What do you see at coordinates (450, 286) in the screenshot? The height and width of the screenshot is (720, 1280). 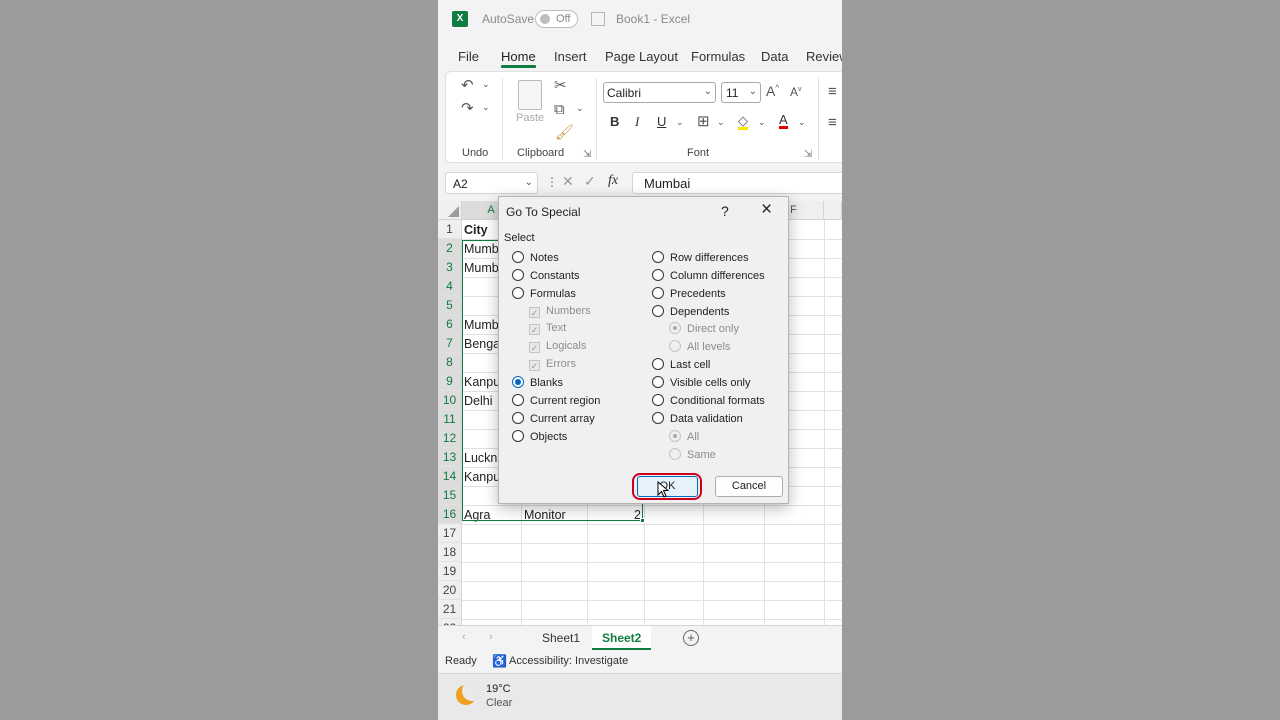 I see `row-header-4: 4` at bounding box center [450, 286].